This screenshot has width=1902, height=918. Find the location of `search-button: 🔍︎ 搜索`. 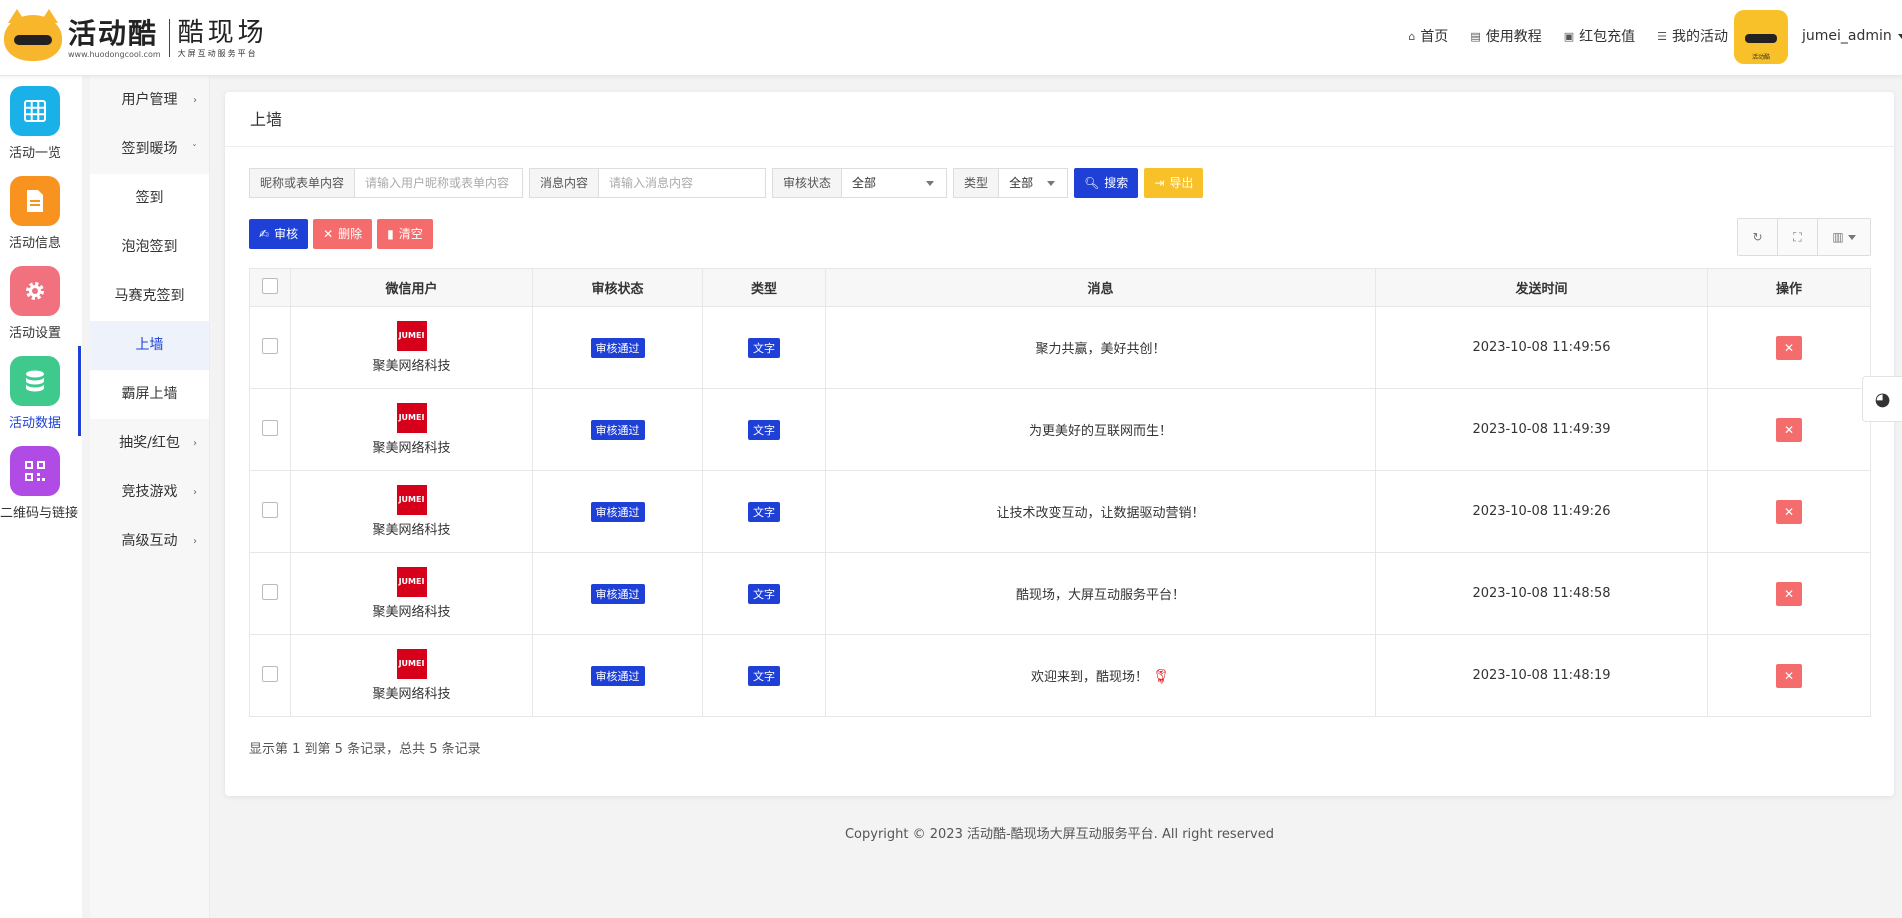

search-button: 🔍︎ 搜索 is located at coordinates (1106, 183).